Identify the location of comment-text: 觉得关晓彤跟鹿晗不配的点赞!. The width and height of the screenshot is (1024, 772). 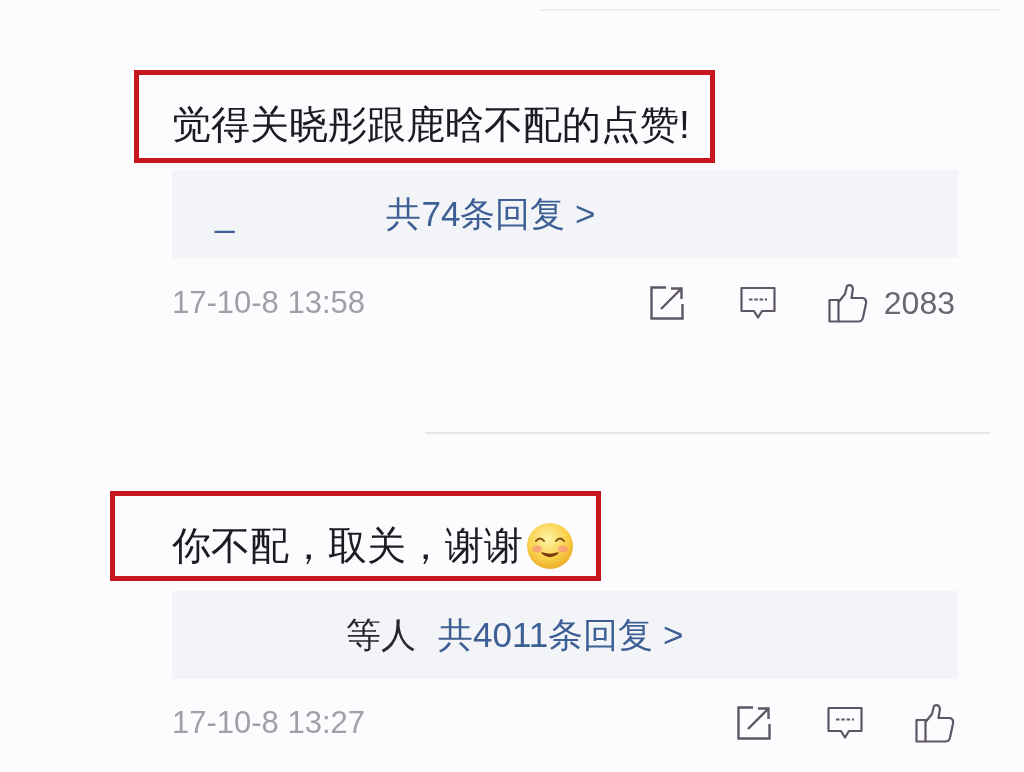
(431, 125).